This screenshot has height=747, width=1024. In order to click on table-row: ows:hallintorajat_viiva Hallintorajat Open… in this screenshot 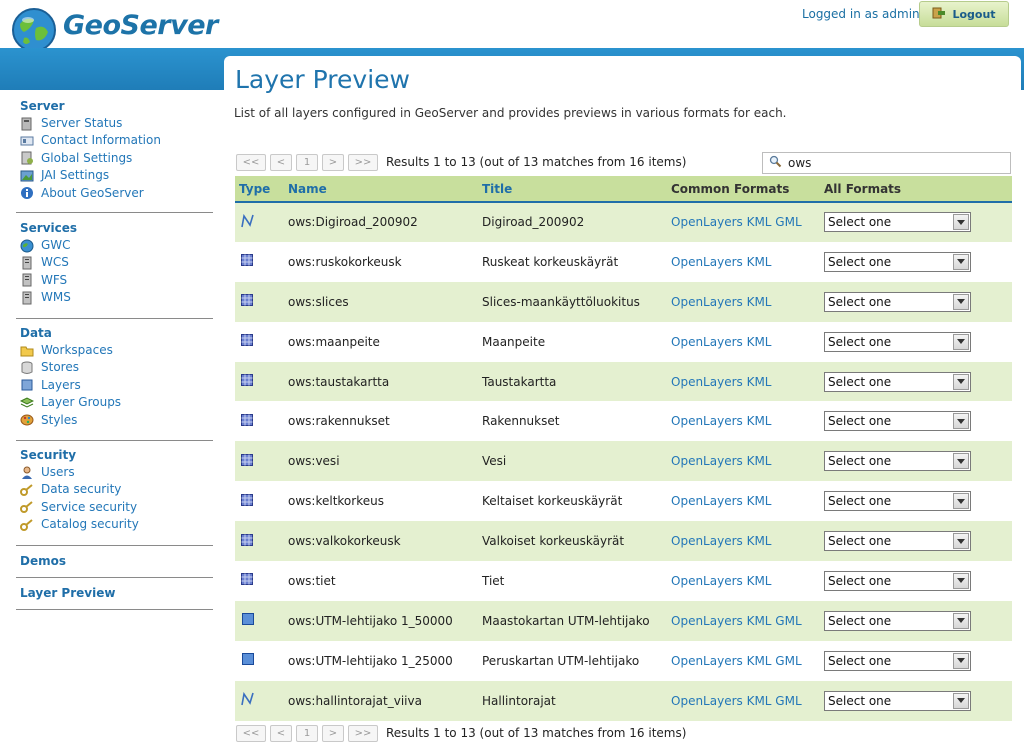, I will do `click(623, 700)`.